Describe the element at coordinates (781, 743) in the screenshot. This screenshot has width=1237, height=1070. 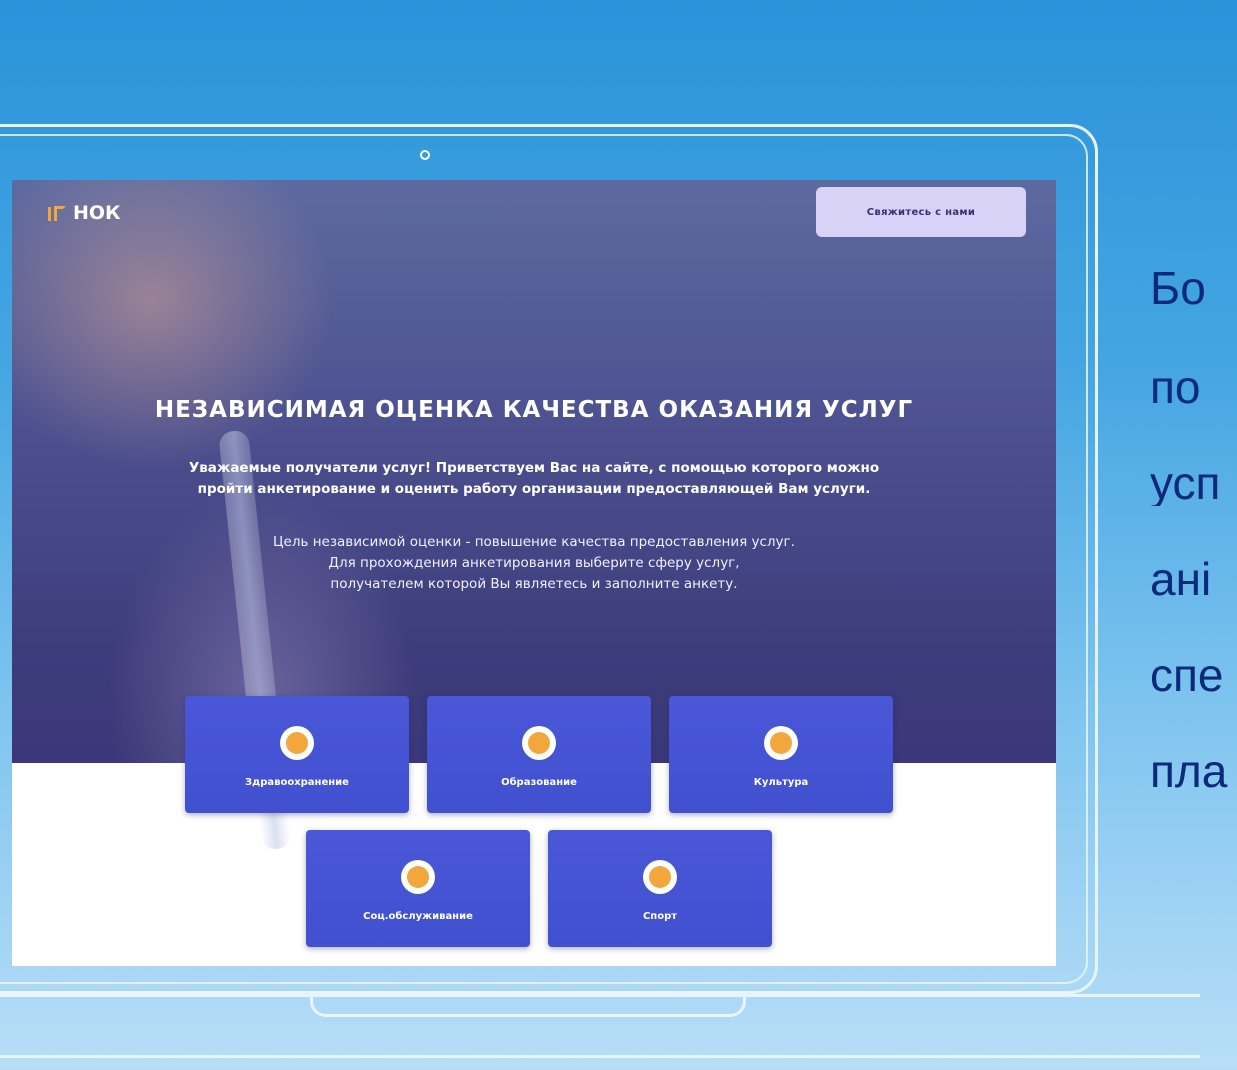
I see `column-icon` at that location.